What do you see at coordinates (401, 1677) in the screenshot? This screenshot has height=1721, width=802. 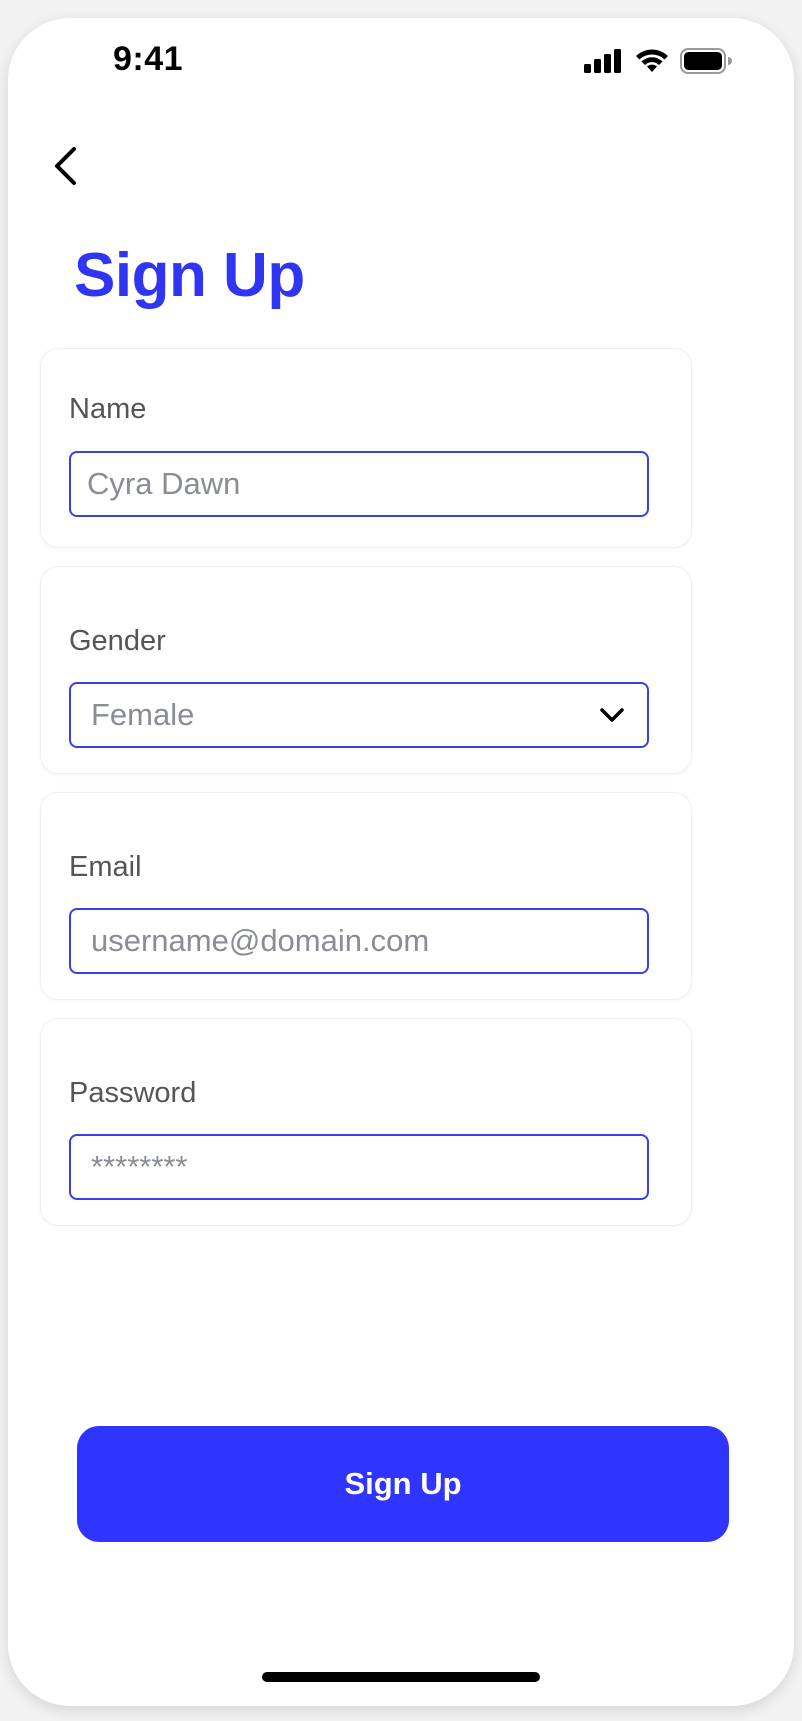 I see `home-indicator` at bounding box center [401, 1677].